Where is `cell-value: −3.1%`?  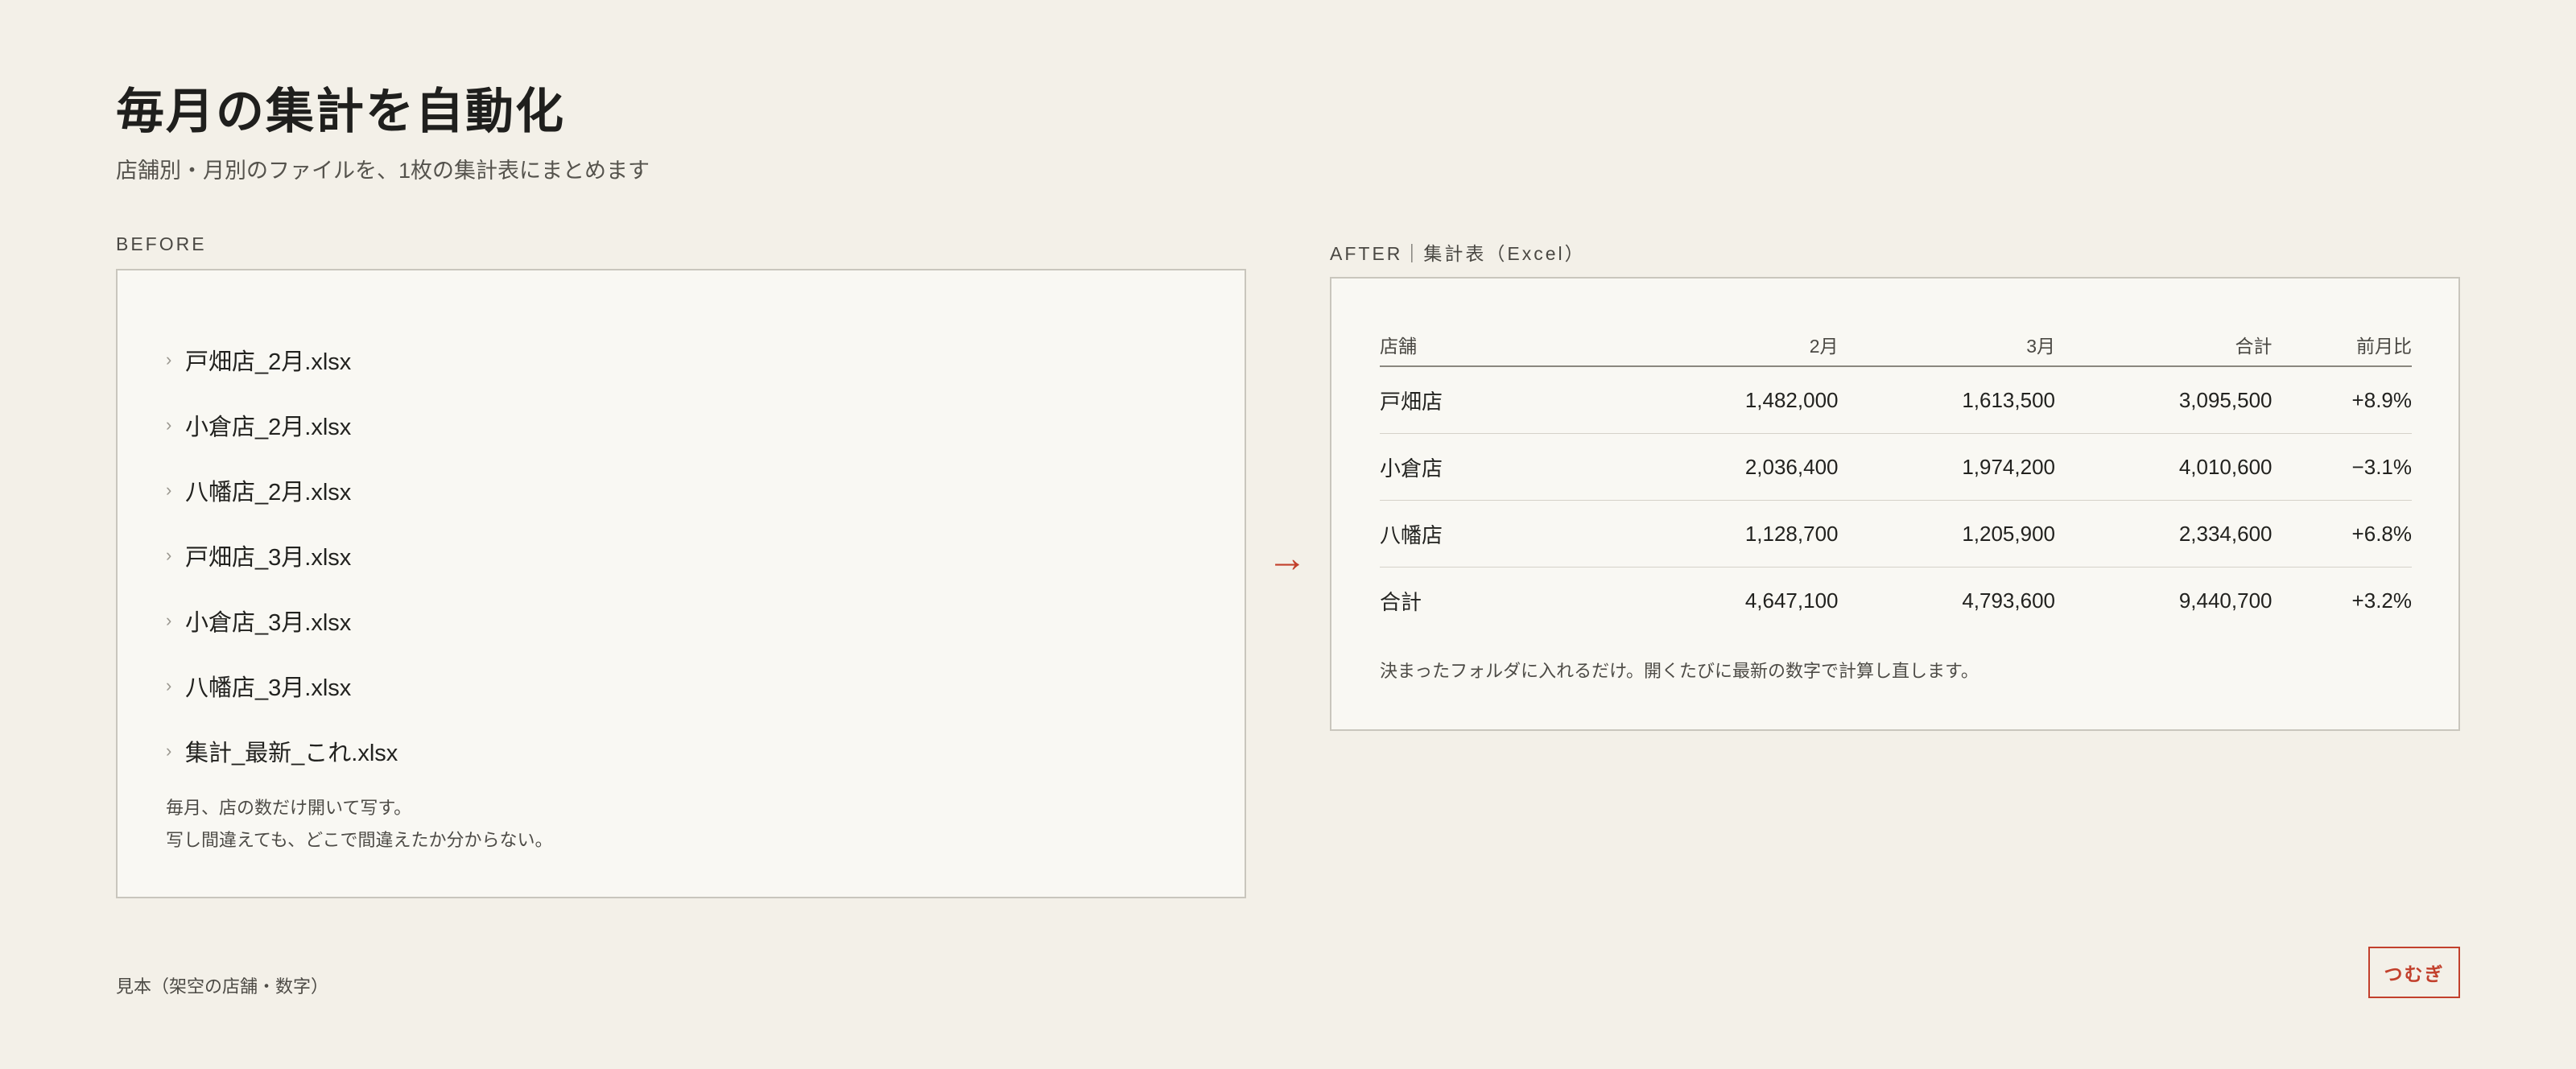
cell-value: −3.1% is located at coordinates (2342, 467).